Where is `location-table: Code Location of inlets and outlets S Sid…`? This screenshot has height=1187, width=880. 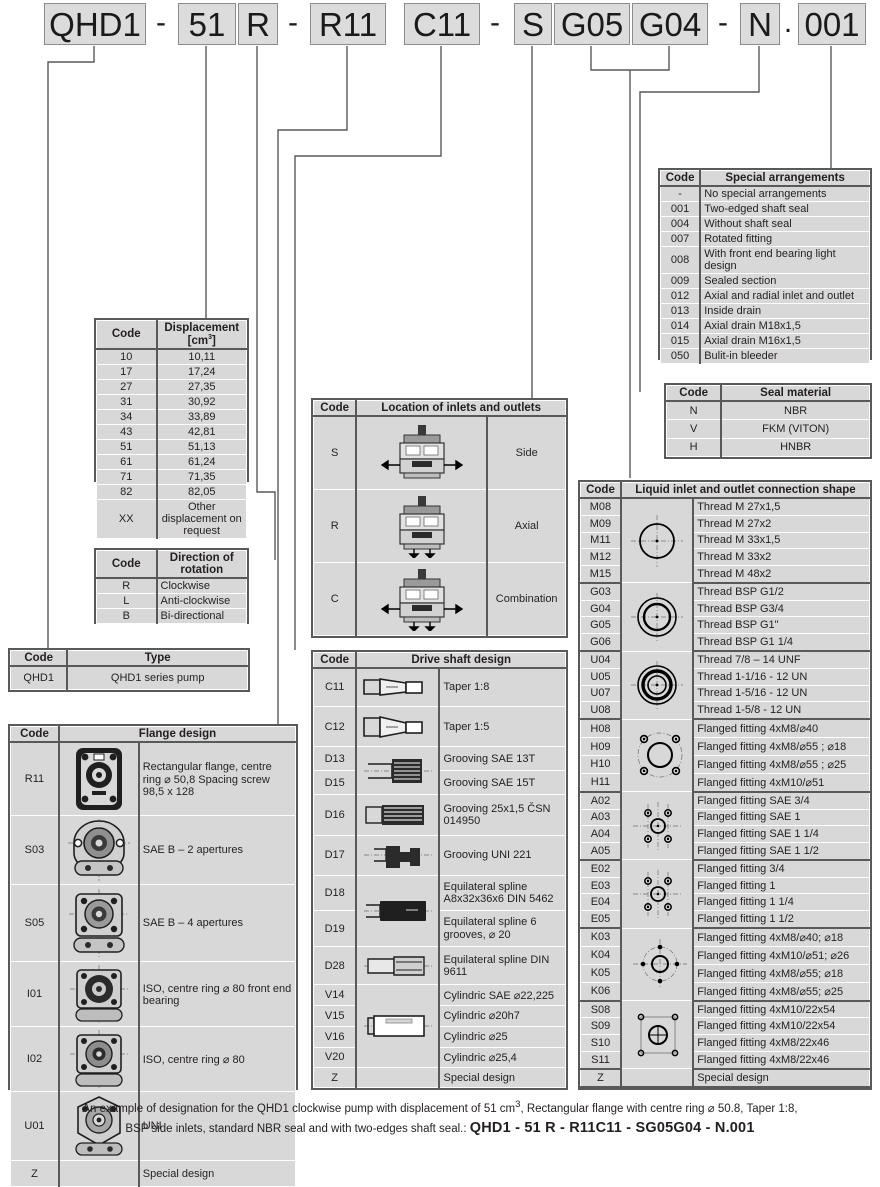
location-table: Code Location of inlets and outlets S Sid… is located at coordinates (439, 518).